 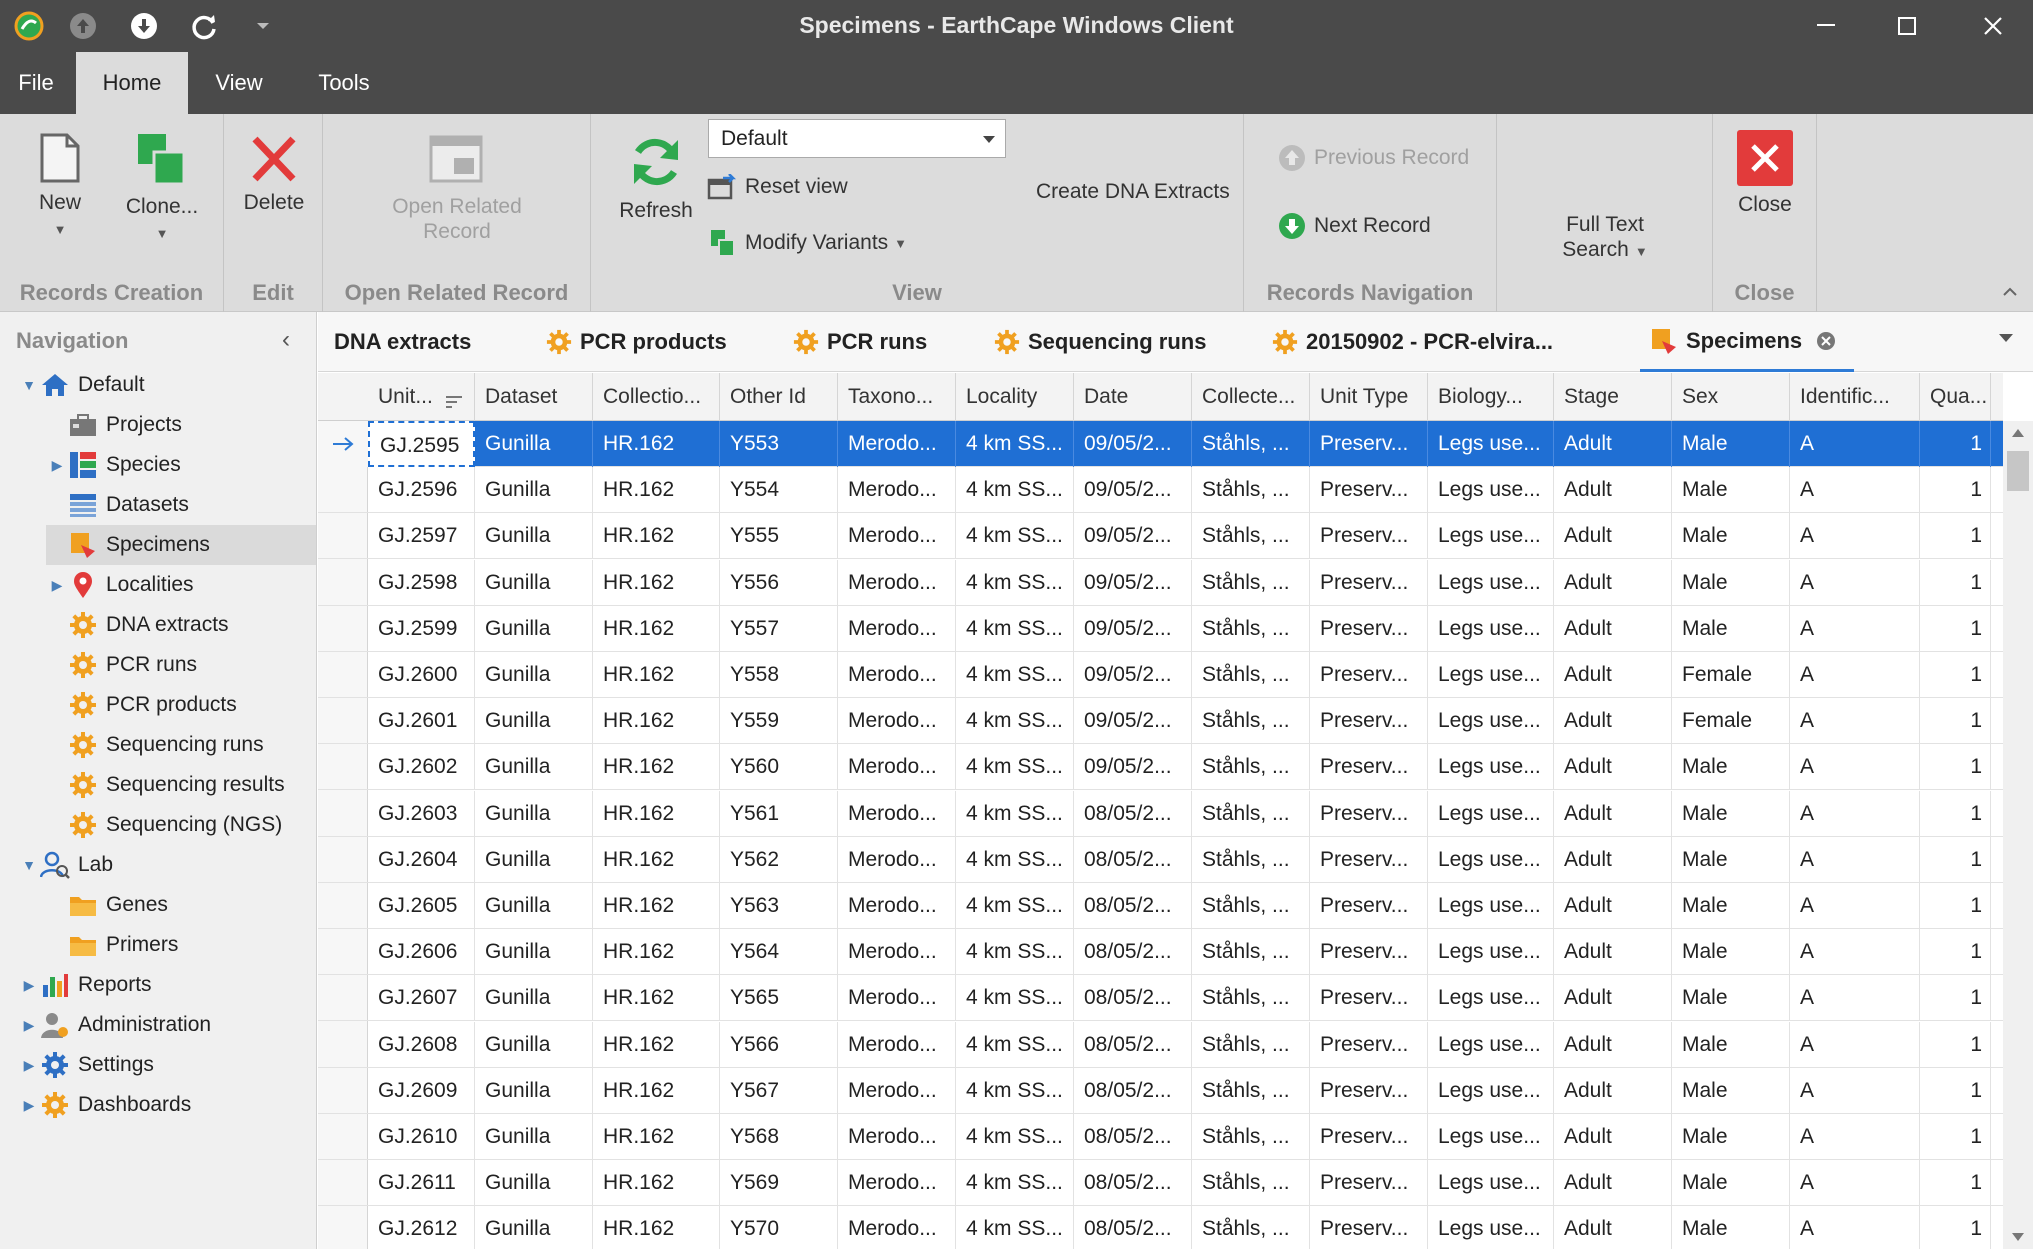 I want to click on grid-cell: Y558, so click(x=779, y=675).